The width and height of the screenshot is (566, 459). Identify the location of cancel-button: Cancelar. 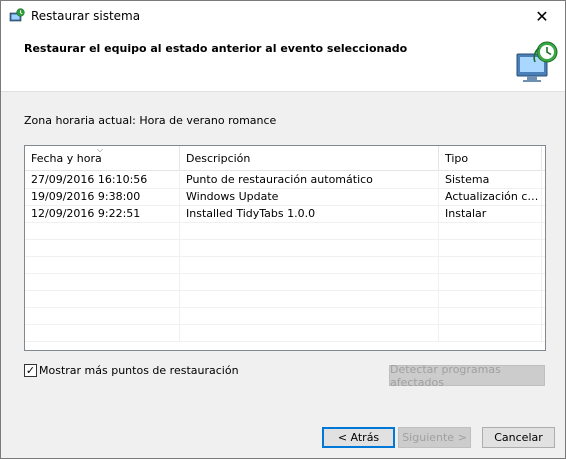
(518, 437).